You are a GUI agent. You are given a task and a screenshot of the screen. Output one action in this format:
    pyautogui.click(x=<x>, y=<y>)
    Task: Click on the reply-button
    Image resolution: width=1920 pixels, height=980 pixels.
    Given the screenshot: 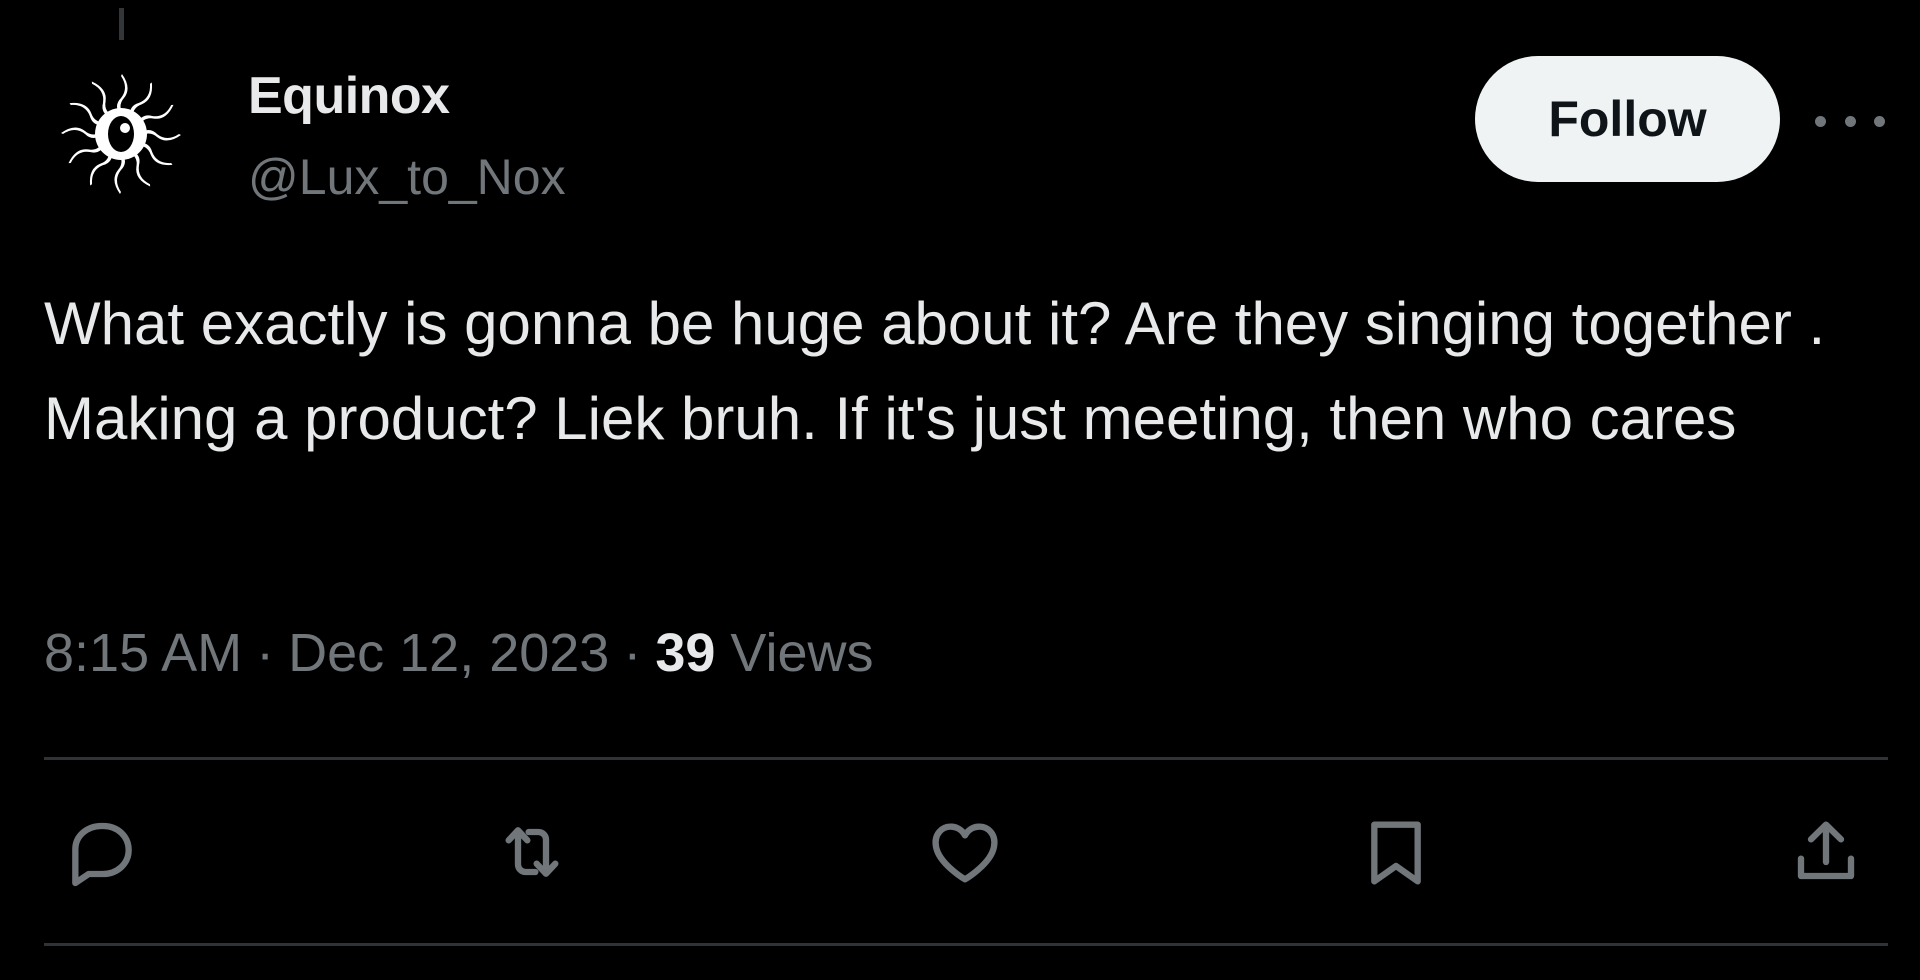 What is the action you would take?
    pyautogui.click(x=102, y=852)
    